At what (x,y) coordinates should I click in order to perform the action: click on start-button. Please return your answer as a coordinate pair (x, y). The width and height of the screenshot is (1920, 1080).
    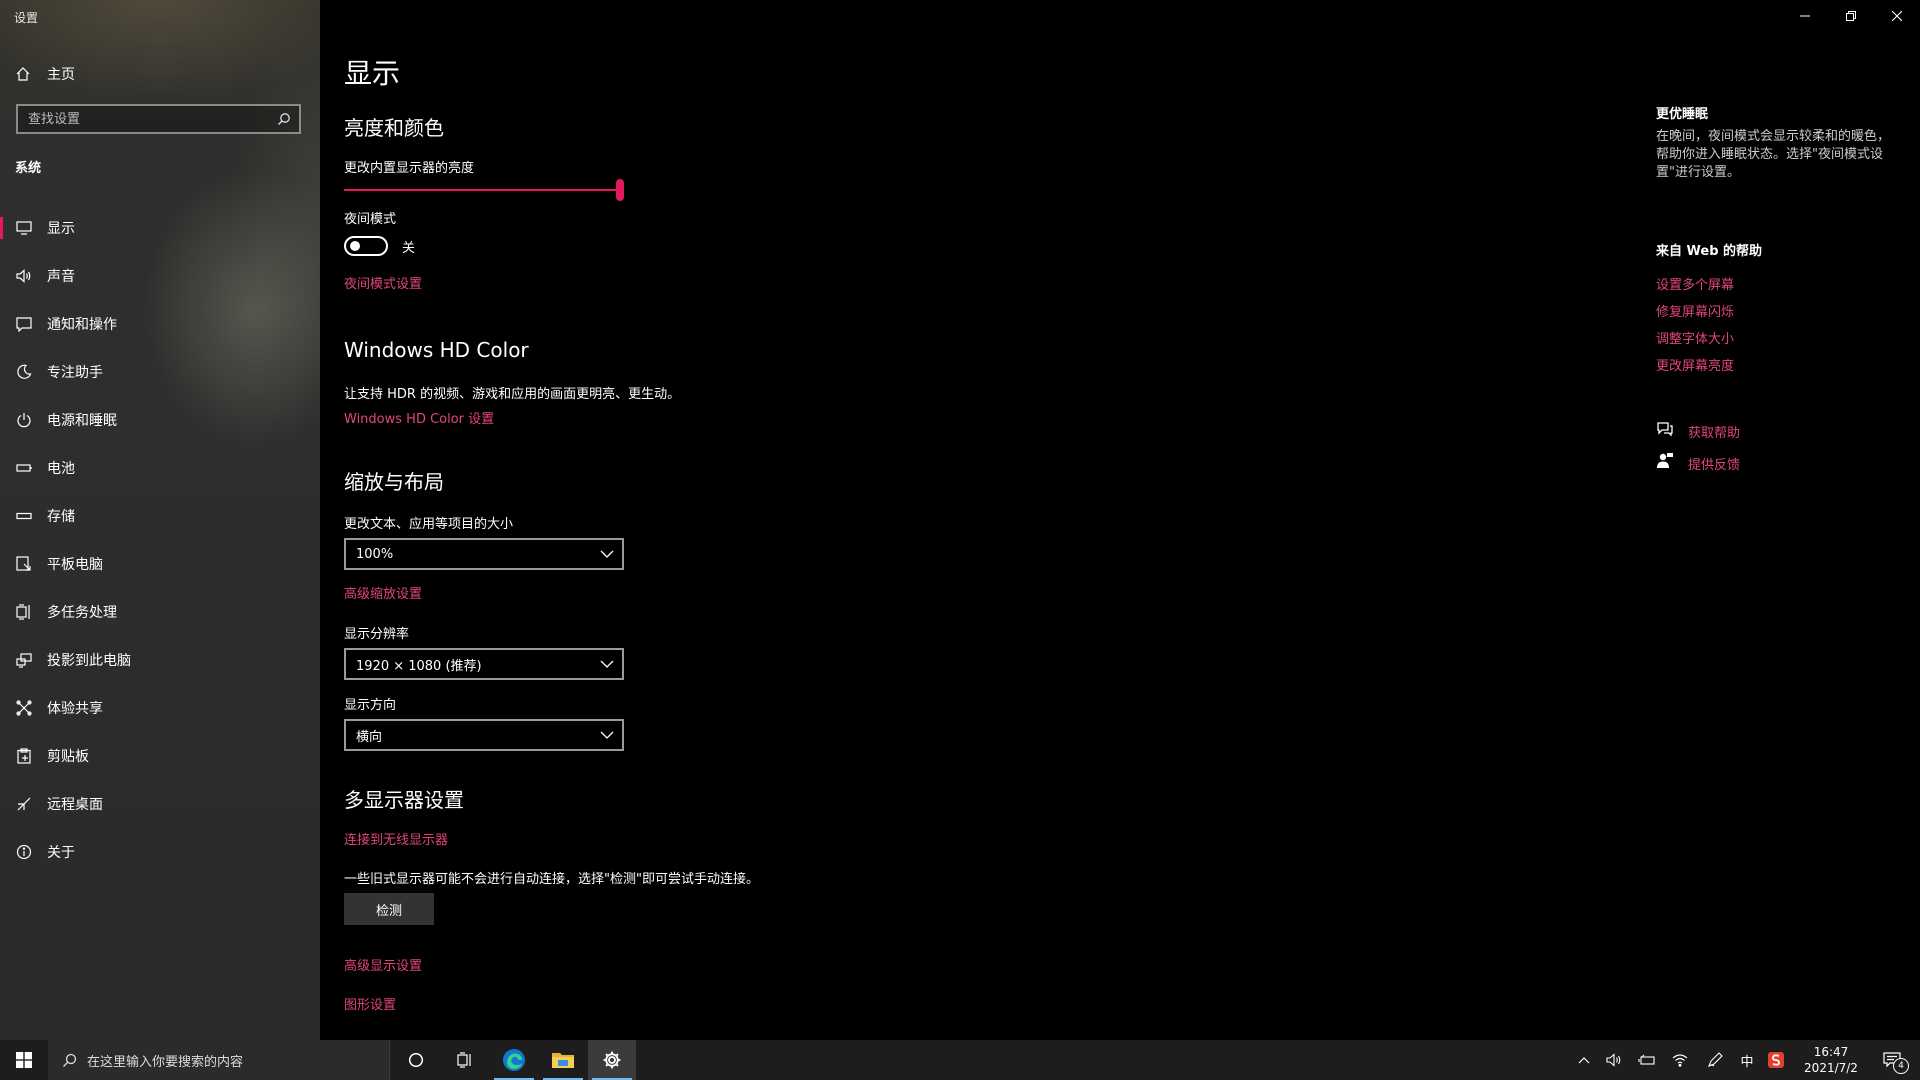
    Looking at the image, I should click on (24, 1060).